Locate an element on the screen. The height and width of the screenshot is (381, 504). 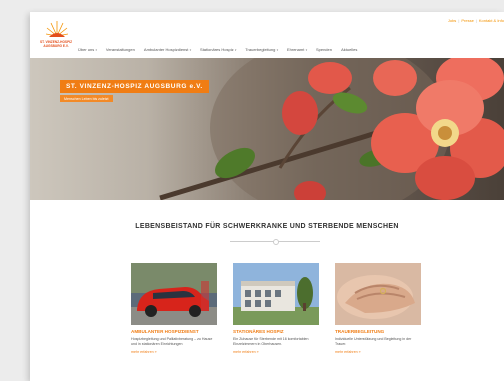
hero-title: ST. VINZENZ-HOSPIZ AUGSBURG e.V. is located at coordinates (134, 86).